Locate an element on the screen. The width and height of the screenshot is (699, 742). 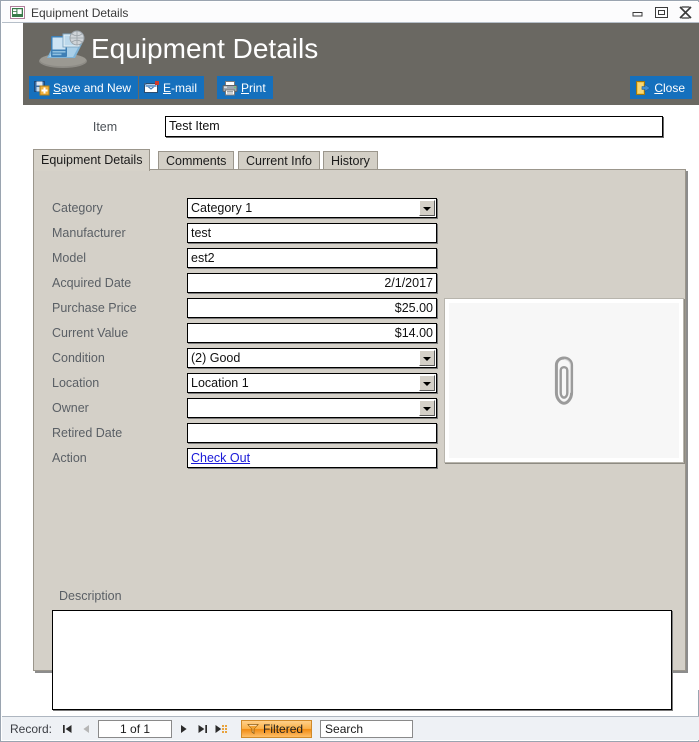
field-row-category: Category Category 1 is located at coordinates (359, 210).